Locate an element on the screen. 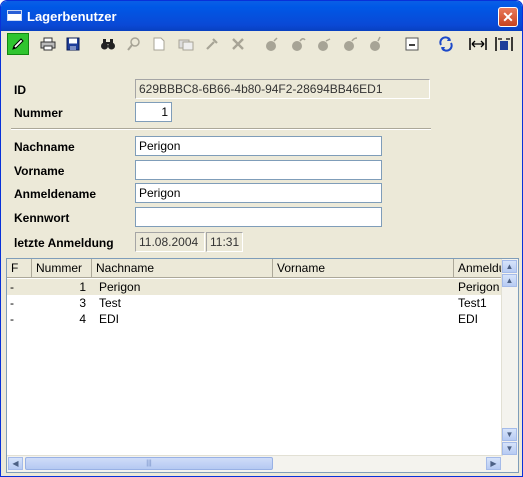 Image resolution: width=523 pixels, height=477 pixels. search-binoculars-icon is located at coordinates (108, 44).